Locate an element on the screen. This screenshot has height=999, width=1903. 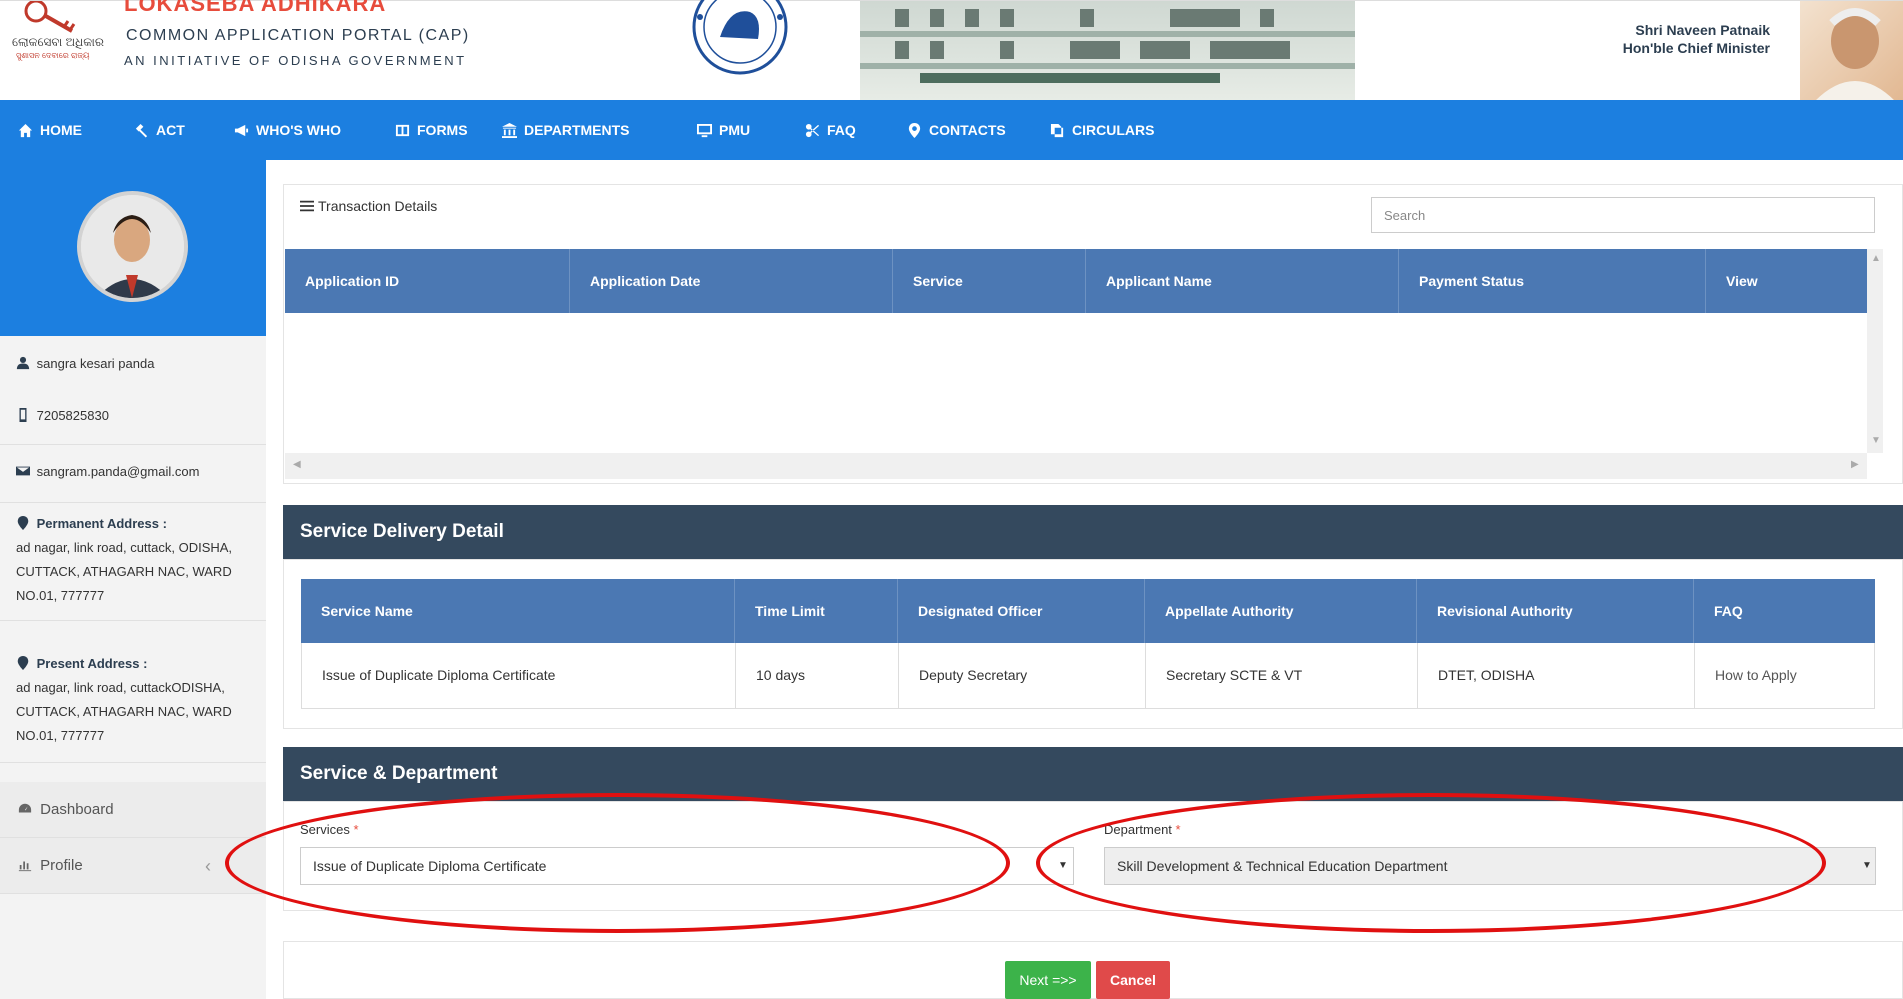
nav-act-label: ACT is located at coordinates (170, 130).